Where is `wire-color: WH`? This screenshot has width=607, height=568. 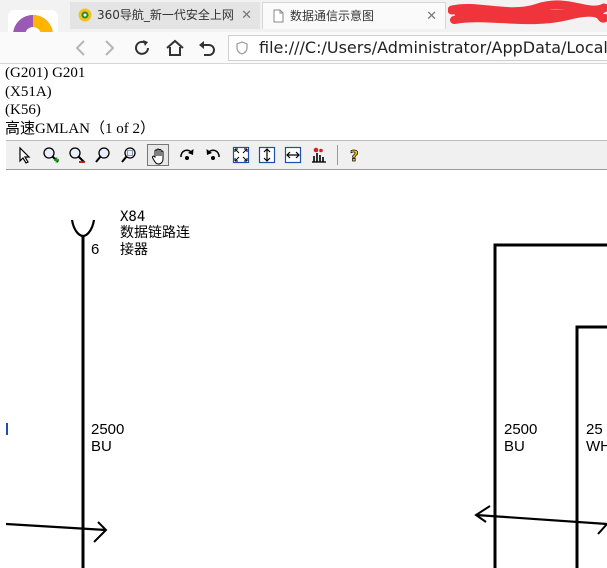 wire-color: WH is located at coordinates (596, 446).